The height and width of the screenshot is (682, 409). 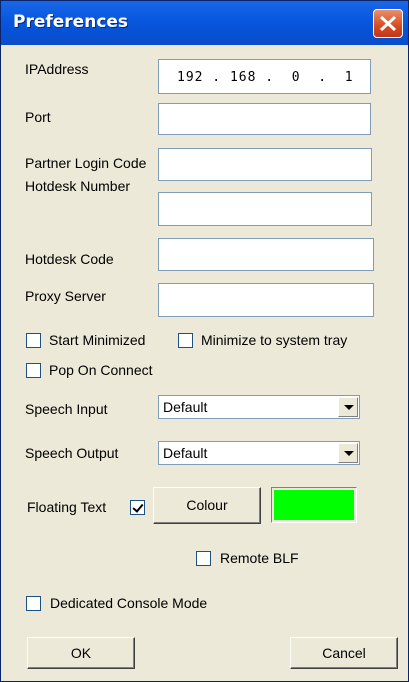 I want to click on speech-input-select: Default, so click(x=259, y=407).